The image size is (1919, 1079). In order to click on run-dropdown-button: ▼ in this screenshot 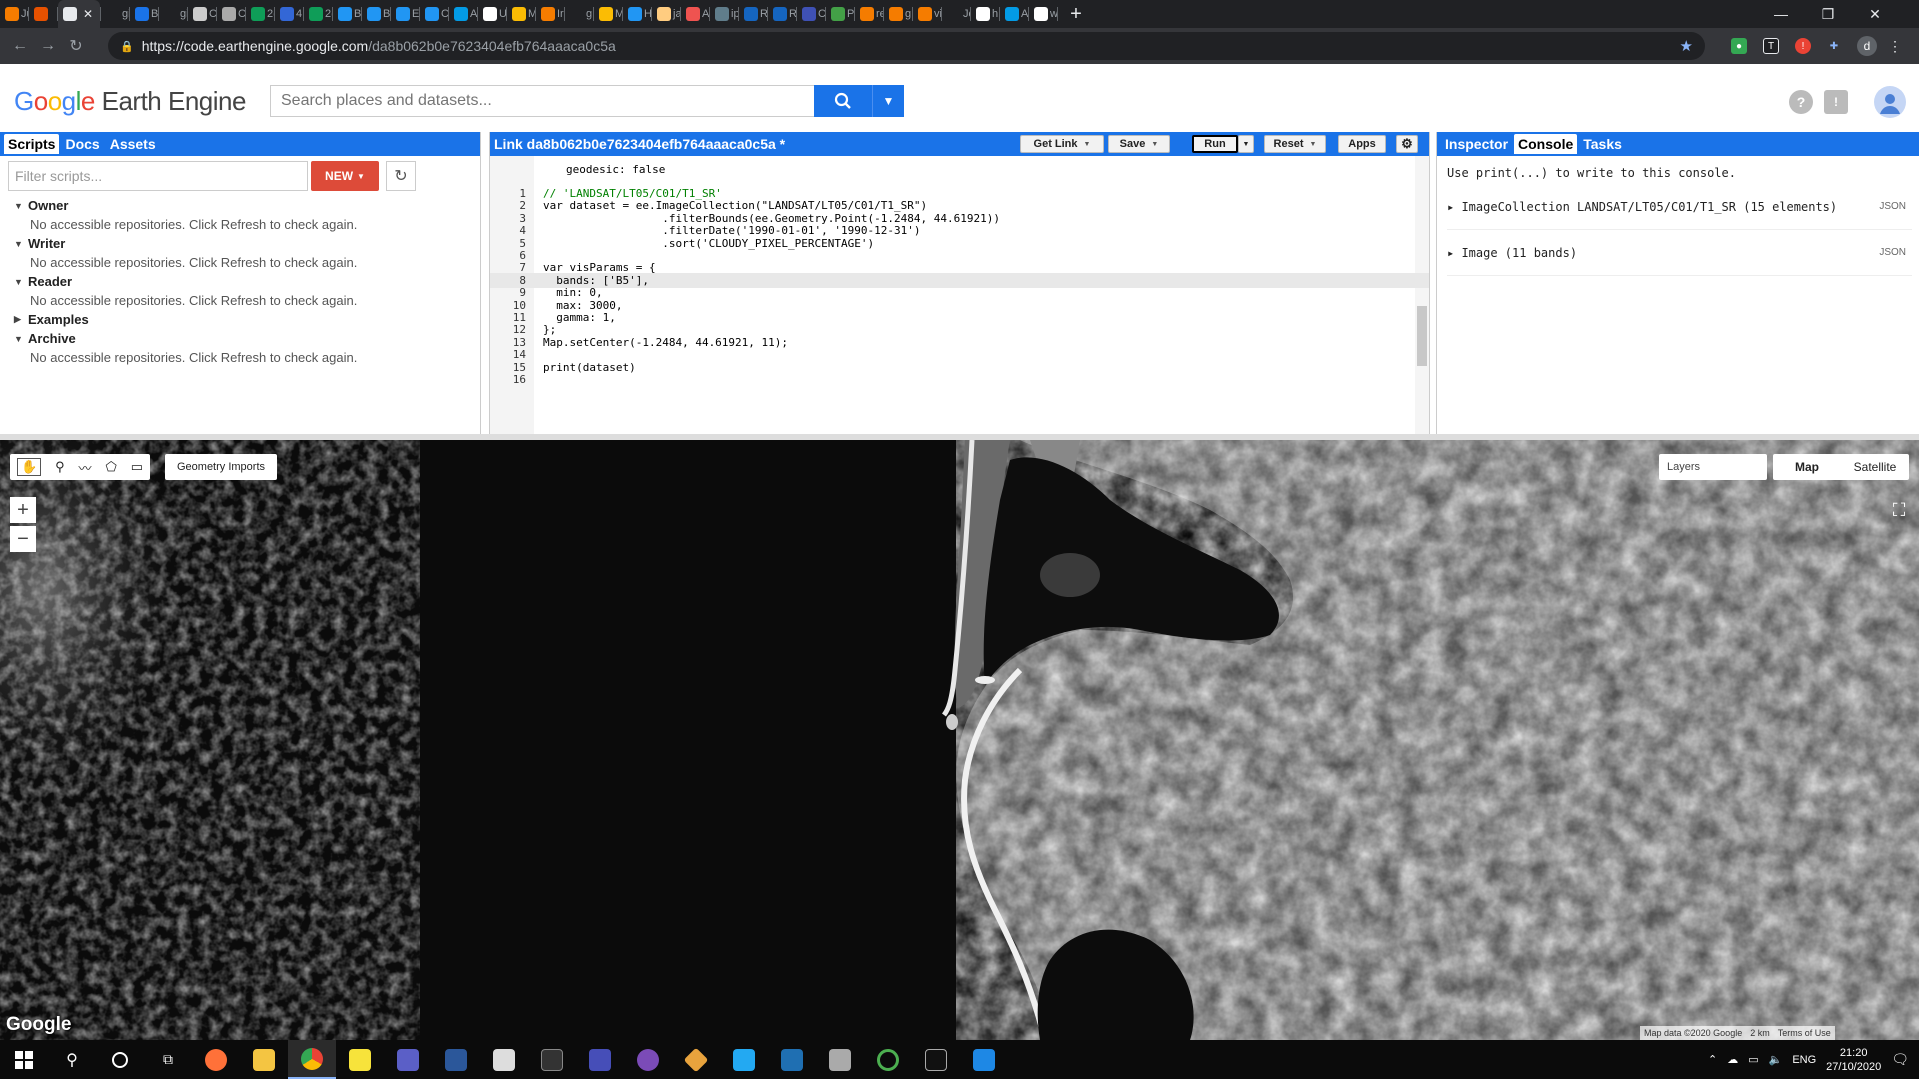, I will do `click(1246, 144)`.